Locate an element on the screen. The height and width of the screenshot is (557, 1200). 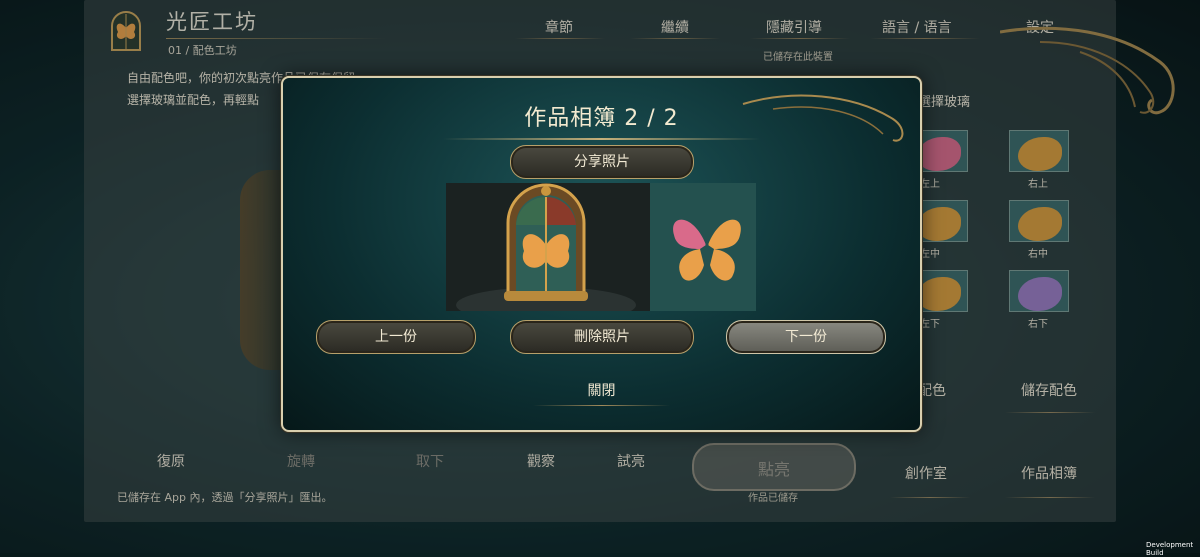
lamp-render-icon is located at coordinates (548, 247).